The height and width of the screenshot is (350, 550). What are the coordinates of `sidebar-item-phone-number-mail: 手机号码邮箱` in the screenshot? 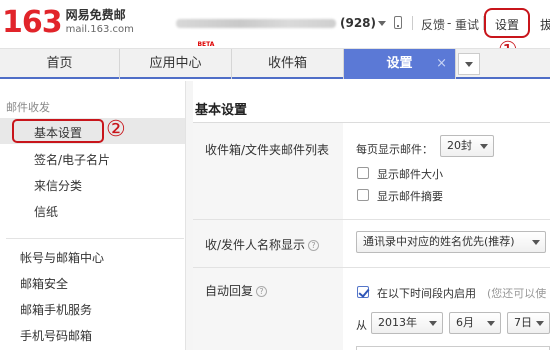 It's located at (56, 335).